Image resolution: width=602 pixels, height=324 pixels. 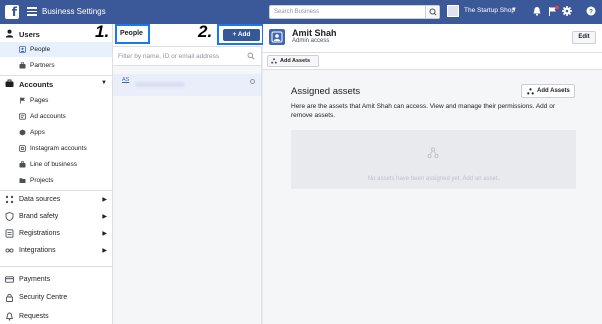 I want to click on business-name: The Startup Shop, so click(x=489, y=10).